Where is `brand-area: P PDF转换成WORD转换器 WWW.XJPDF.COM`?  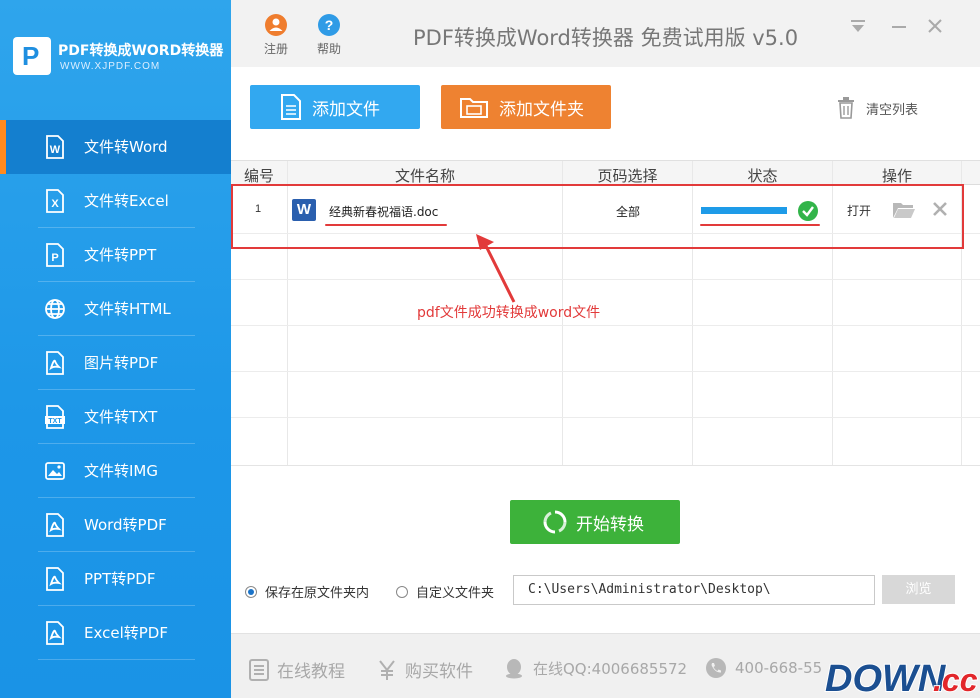
brand-area: P PDF转换成WORD转换器 WWW.XJPDF.COM is located at coordinates (115, 60).